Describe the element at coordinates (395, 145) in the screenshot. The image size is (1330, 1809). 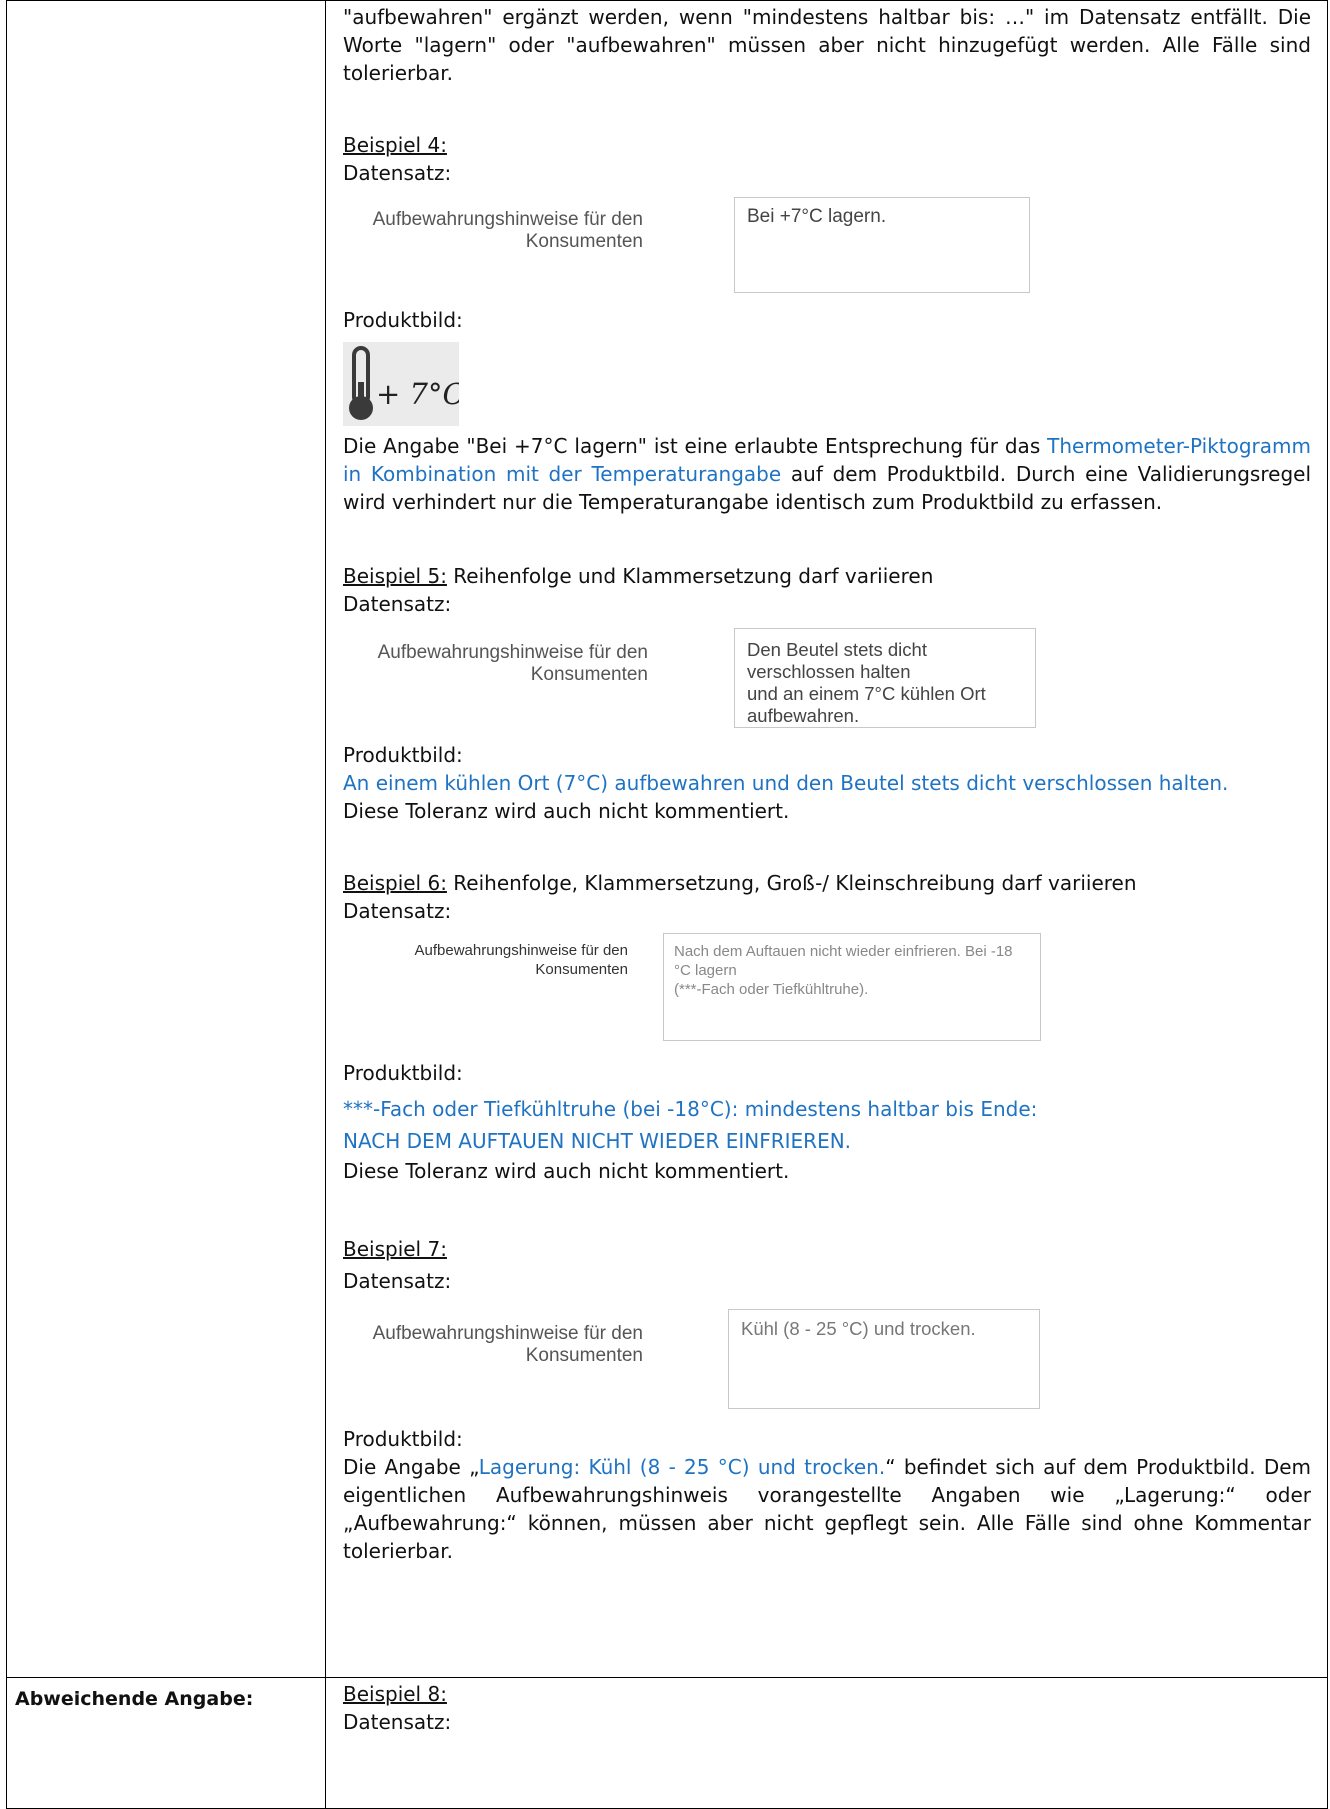
I see `example-4-title: Beispiel 4:` at that location.